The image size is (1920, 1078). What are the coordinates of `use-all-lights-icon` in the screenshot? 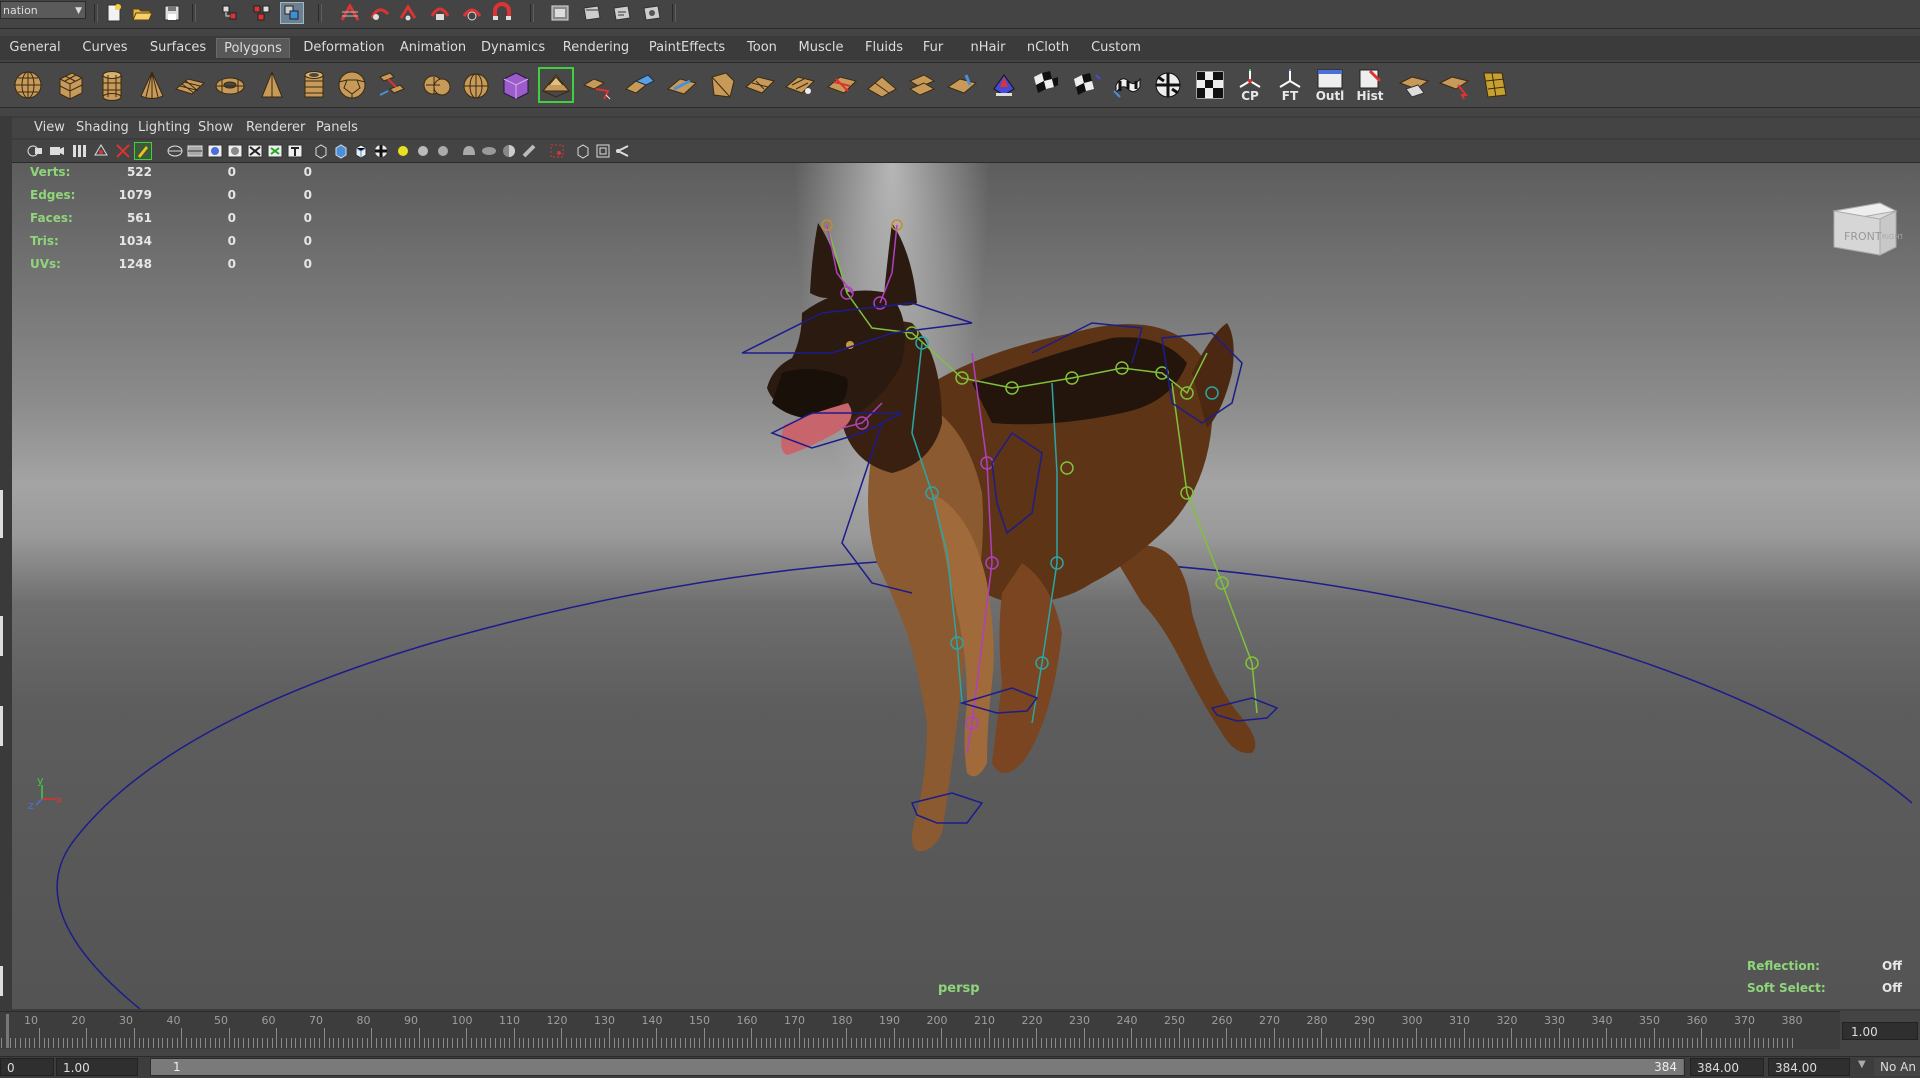 It's located at (255, 151).